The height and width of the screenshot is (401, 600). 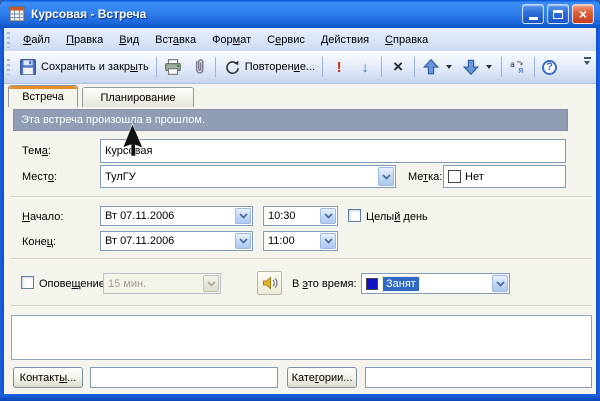 I want to click on maximize-icon, so click(x=558, y=14).